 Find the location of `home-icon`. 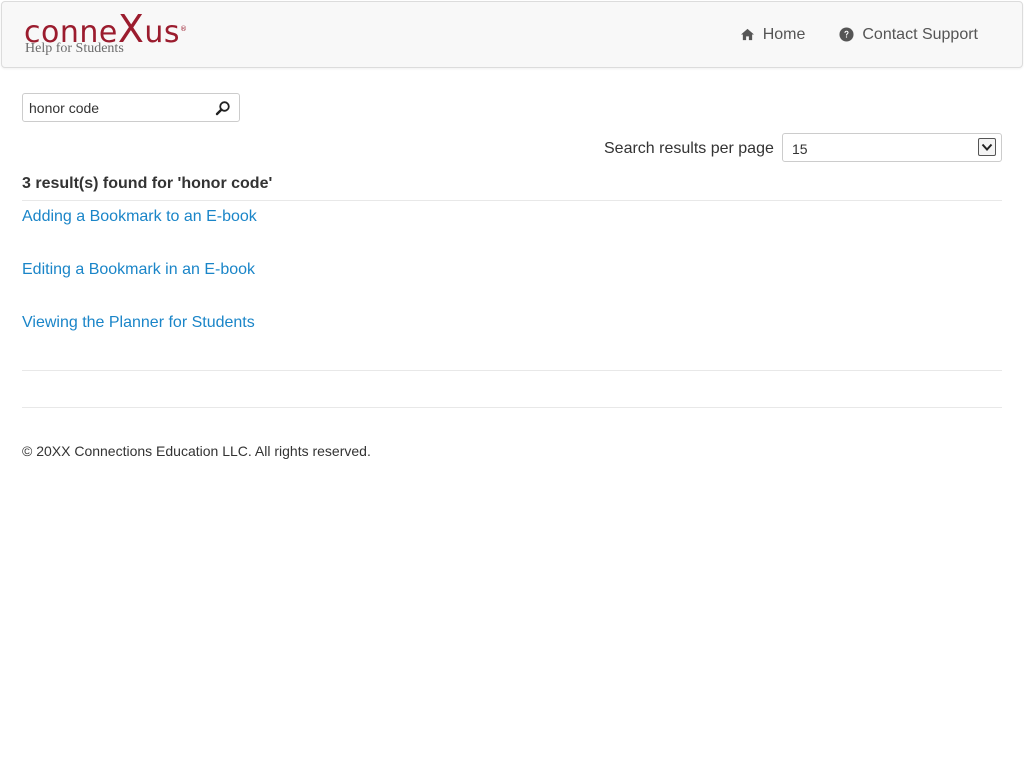

home-icon is located at coordinates (747, 34).